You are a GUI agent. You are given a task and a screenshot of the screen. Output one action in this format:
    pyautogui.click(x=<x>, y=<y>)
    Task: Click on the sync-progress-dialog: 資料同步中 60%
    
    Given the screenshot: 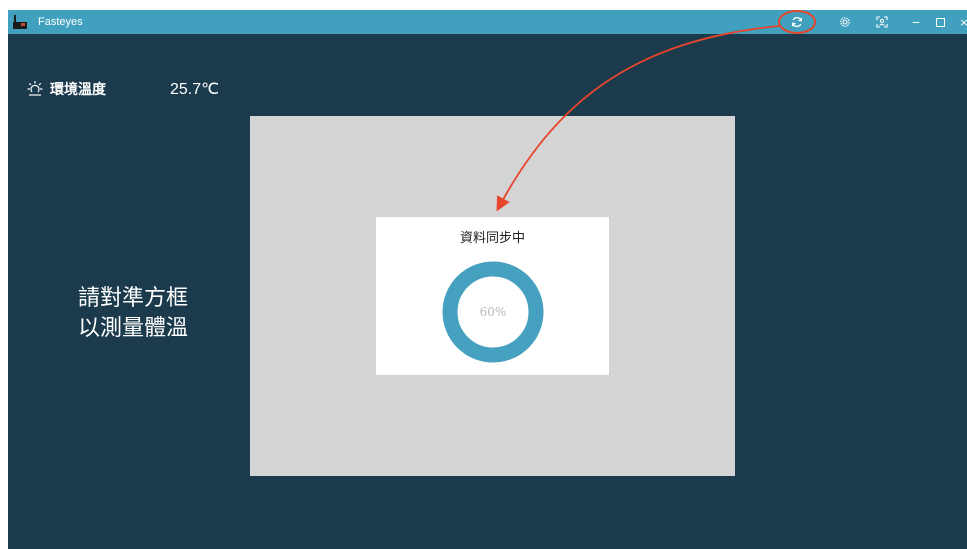 What is the action you would take?
    pyautogui.click(x=492, y=296)
    